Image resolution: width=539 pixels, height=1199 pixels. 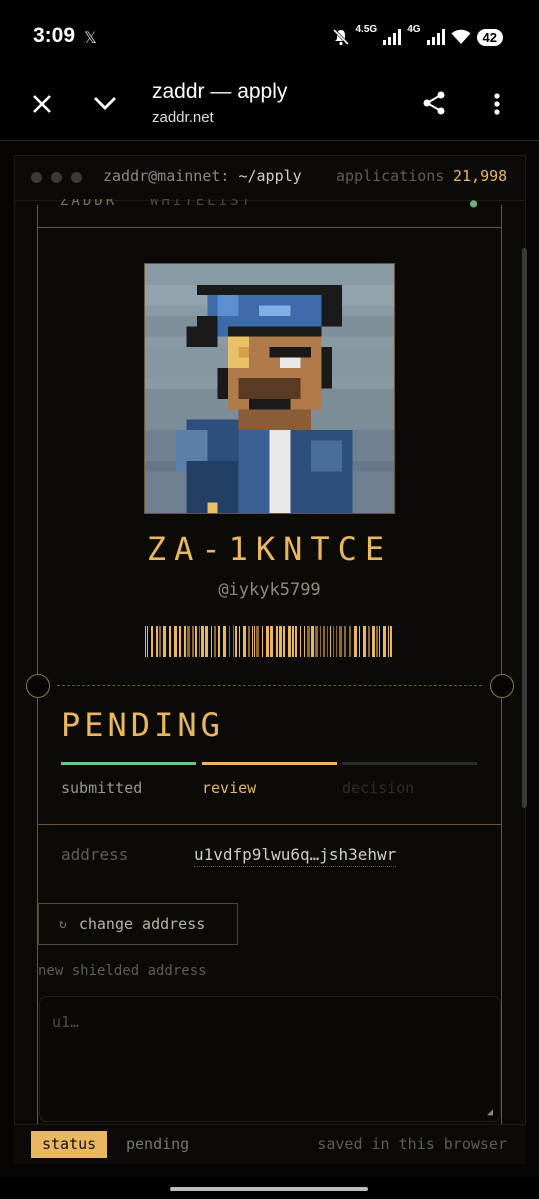 I want to click on page-url: zaddr.net, so click(x=183, y=117).